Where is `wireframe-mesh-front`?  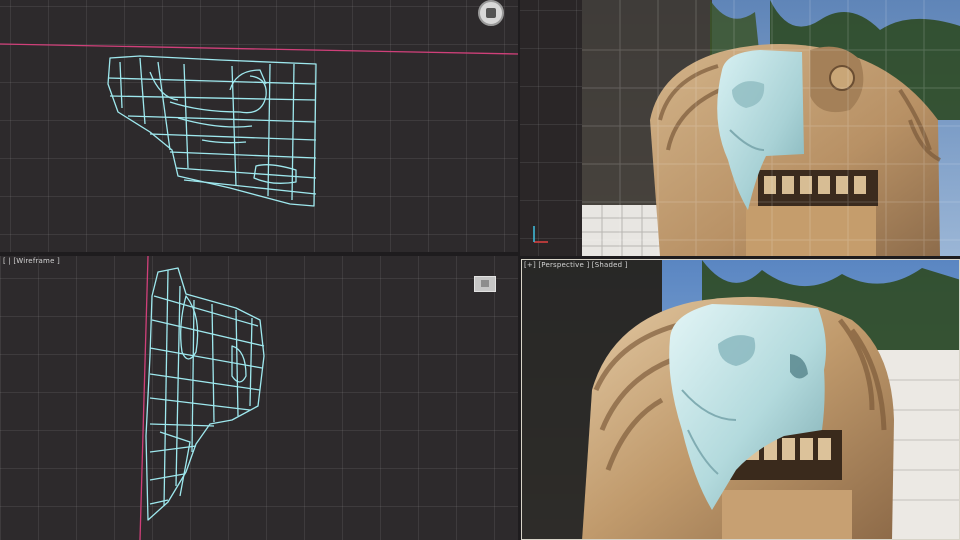 wireframe-mesh-front is located at coordinates (202, 398).